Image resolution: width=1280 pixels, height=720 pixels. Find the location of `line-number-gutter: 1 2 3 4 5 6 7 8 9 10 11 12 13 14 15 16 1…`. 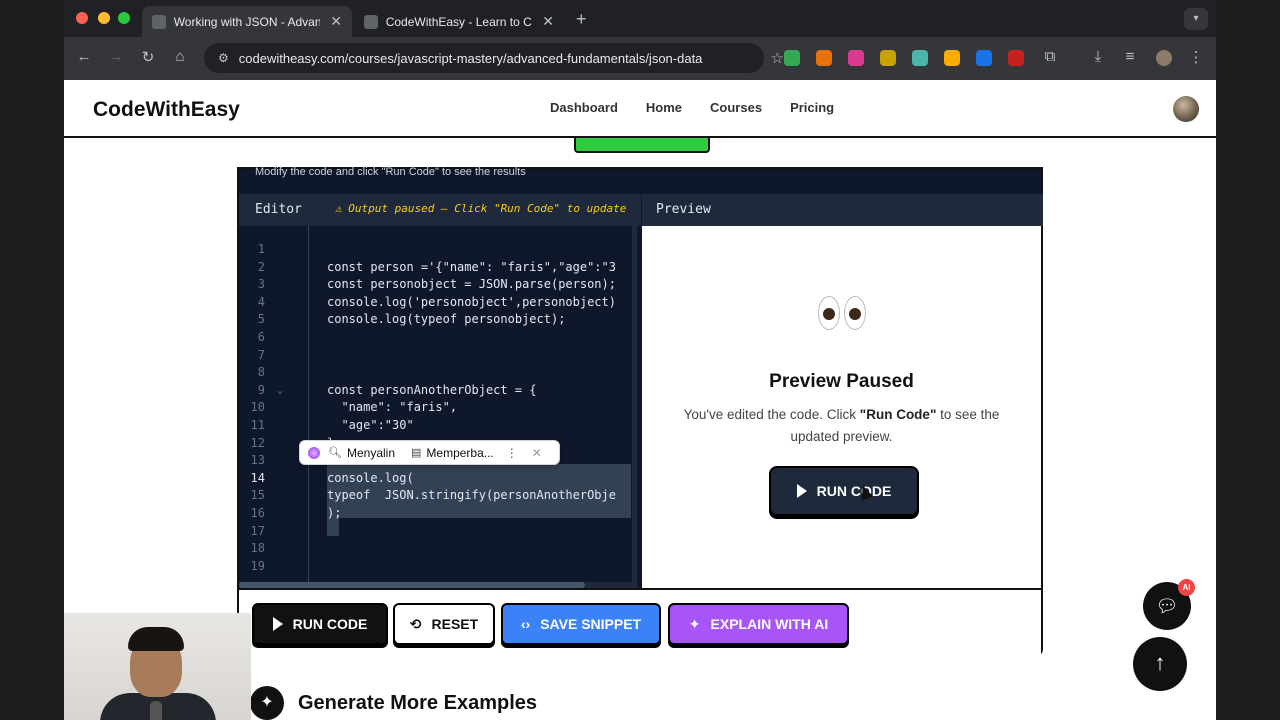

line-number-gutter: 1 2 3 4 5 6 7 8 9 10 11 12 13 14 15 16 1… is located at coordinates (274, 407).